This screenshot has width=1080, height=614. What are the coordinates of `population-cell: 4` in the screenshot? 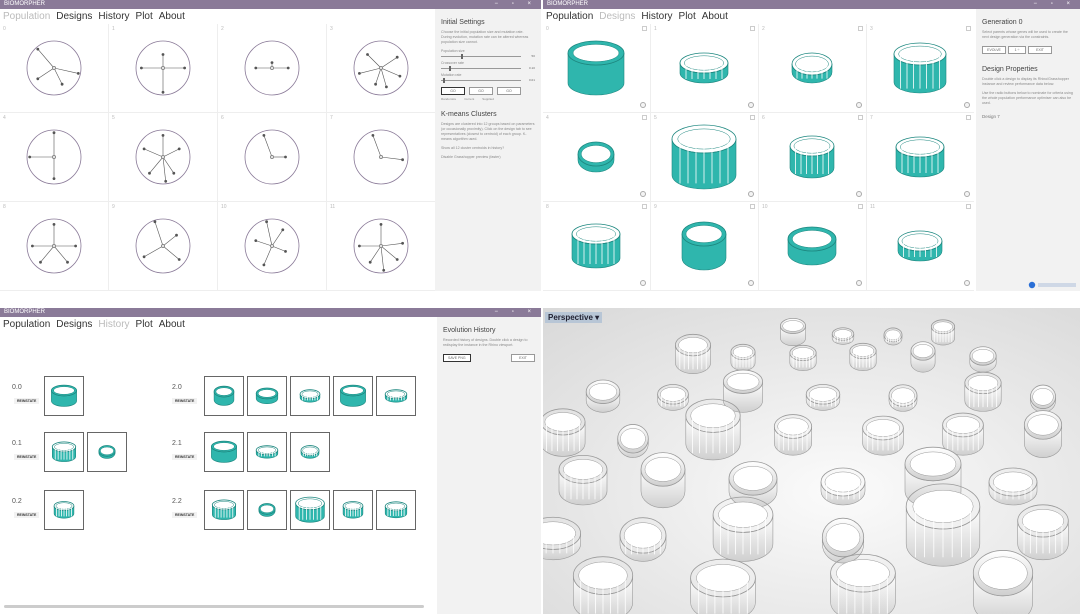 It's located at (54, 157).